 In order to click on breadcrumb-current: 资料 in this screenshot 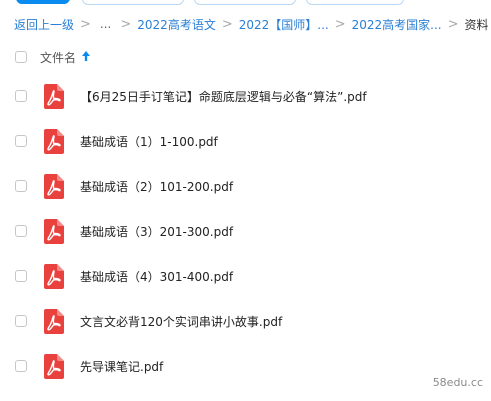, I will do `click(476, 24)`.